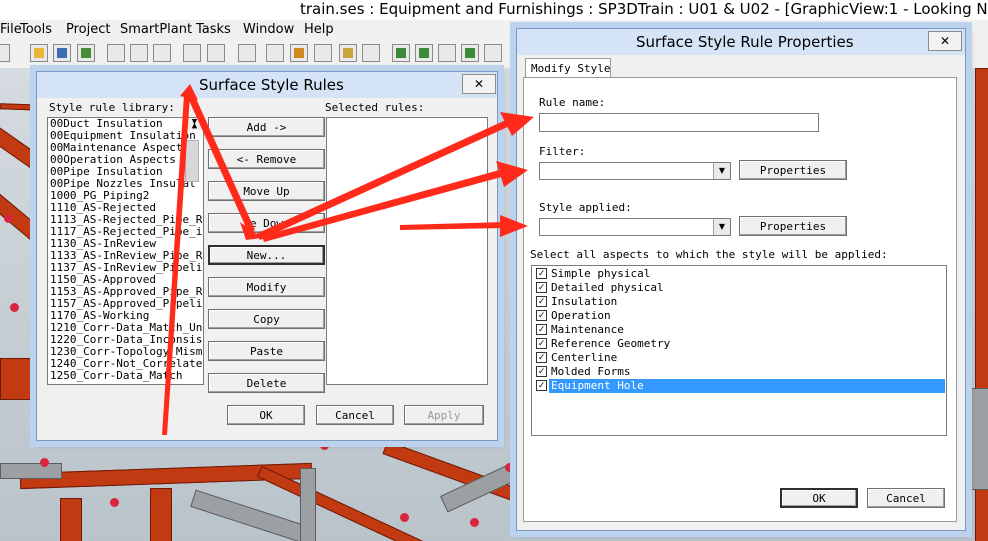 The height and width of the screenshot is (541, 988). Describe the element at coordinates (112, 107) in the screenshot. I see `style-rule-library-label: Style rule library:` at that location.